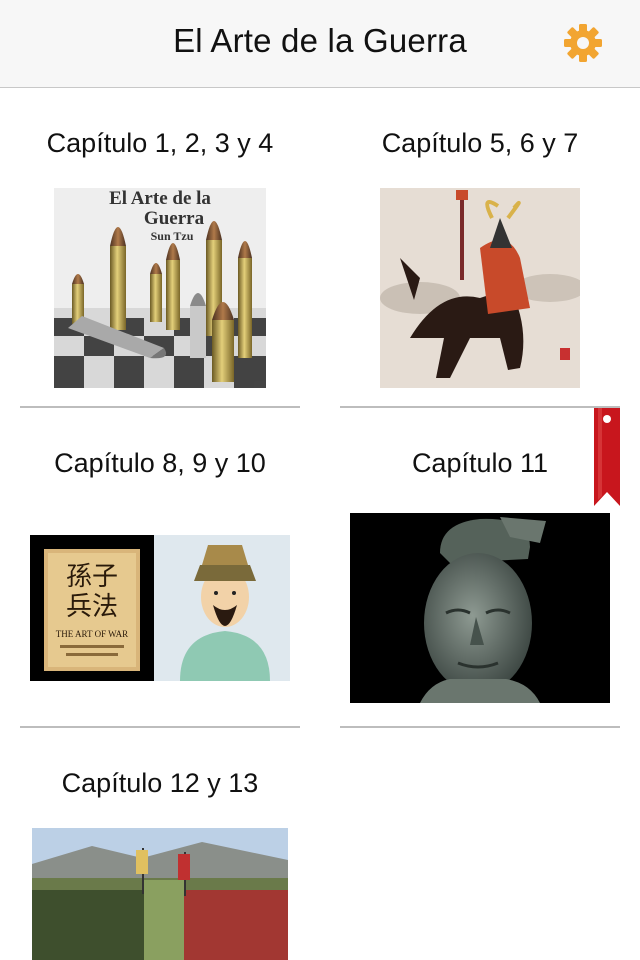 This screenshot has width=640, height=960. Describe the element at coordinates (607, 458) in the screenshot. I see `bookmark-ribbon-icon` at that location.